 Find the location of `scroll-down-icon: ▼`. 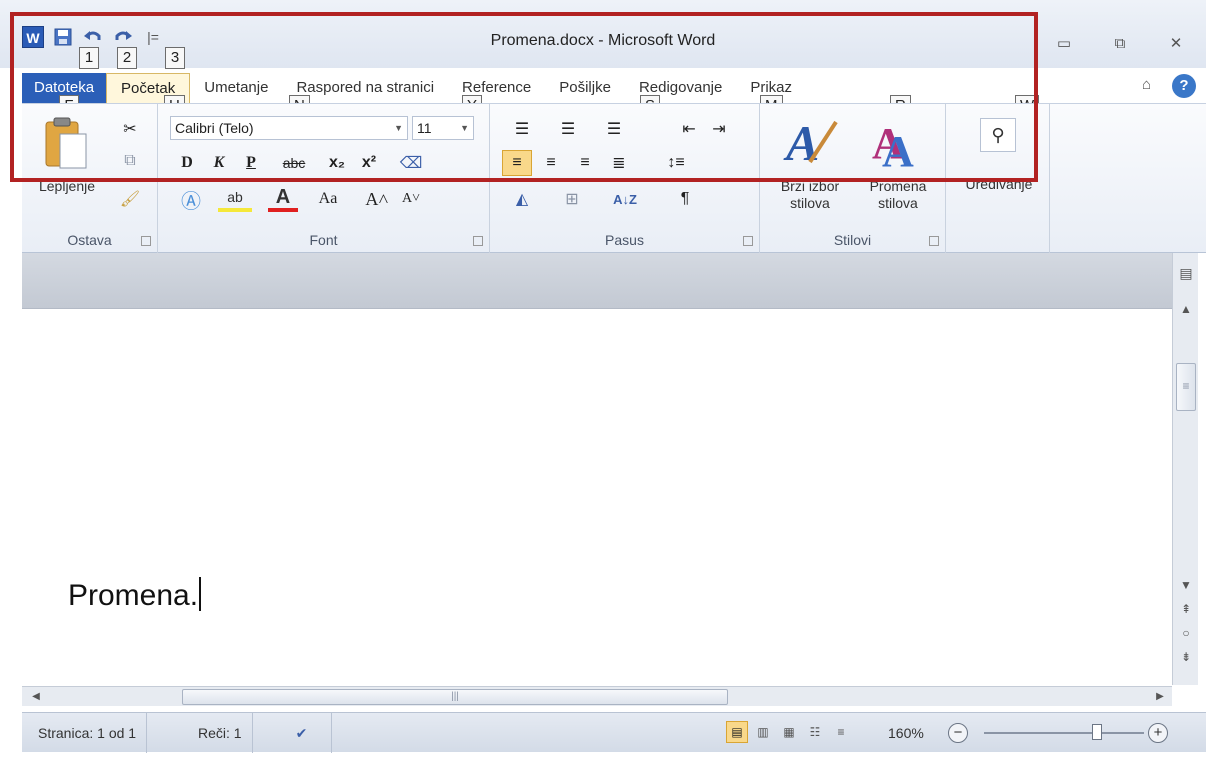

scroll-down-icon: ▼ is located at coordinates (1186, 585).